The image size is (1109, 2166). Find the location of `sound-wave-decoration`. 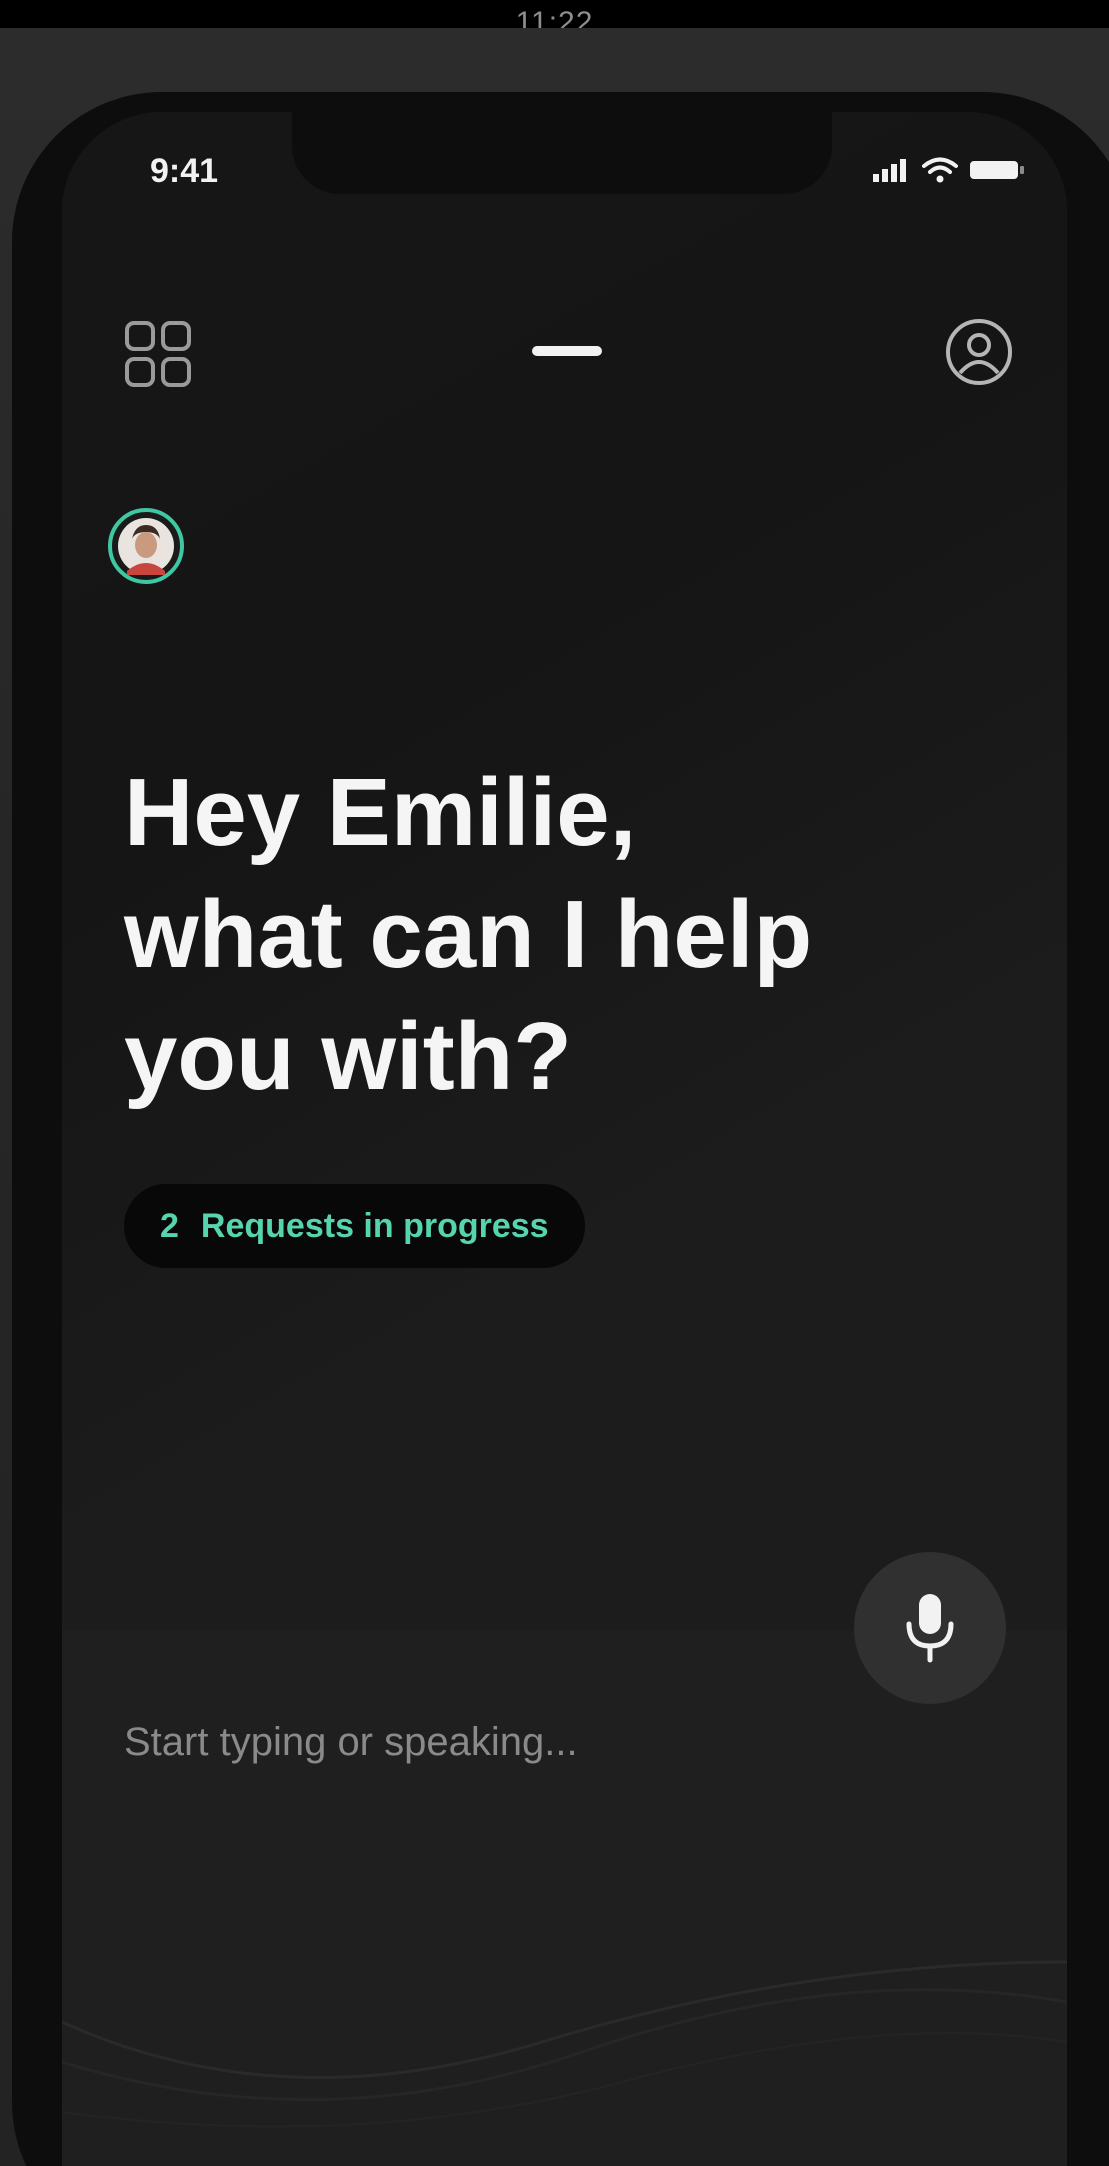

sound-wave-decoration is located at coordinates (564, 2044).